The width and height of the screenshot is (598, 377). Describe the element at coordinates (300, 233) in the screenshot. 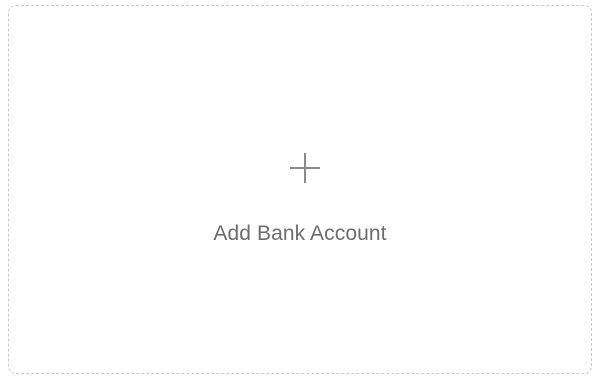

I see `add-bank-account-label: Add Bank Account` at that location.